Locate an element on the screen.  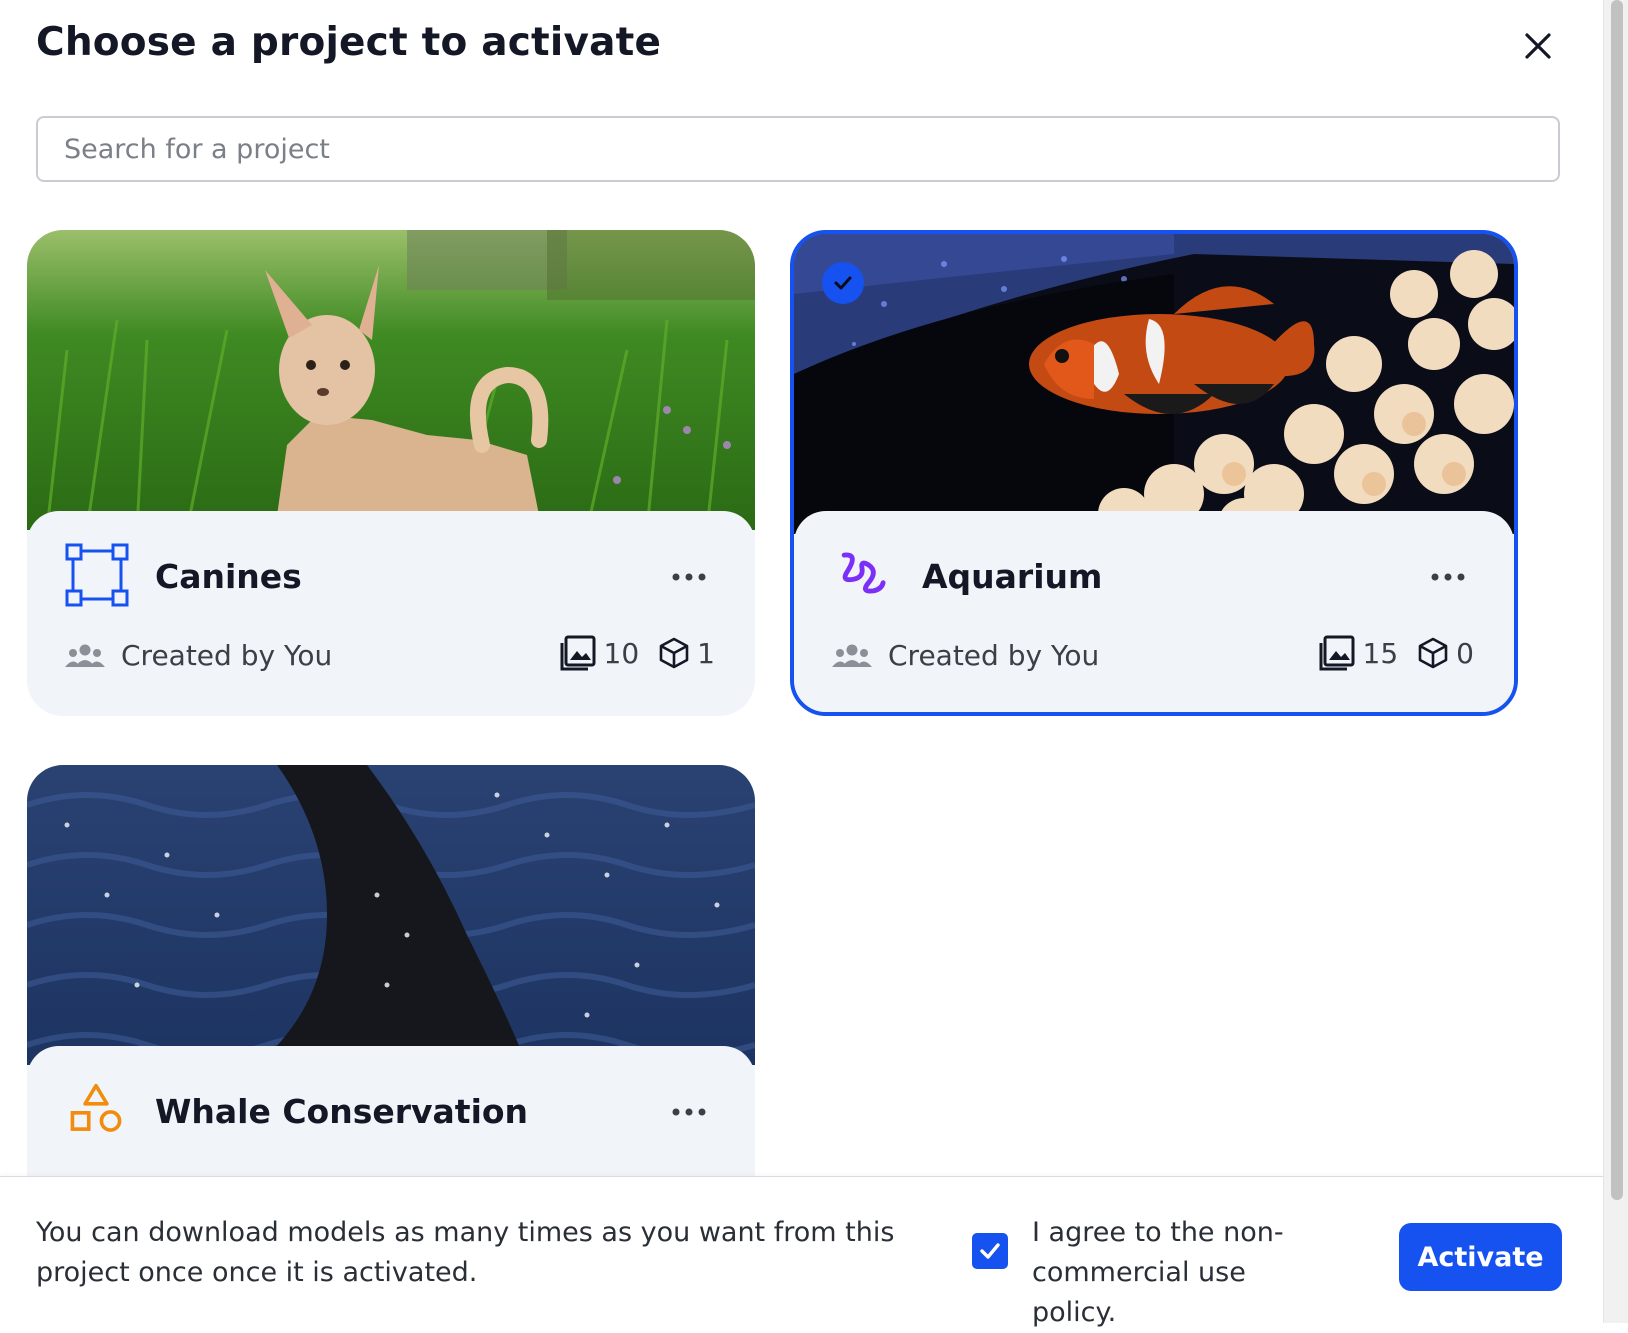
model-count-stat: 0 is located at coordinates (1446, 653).